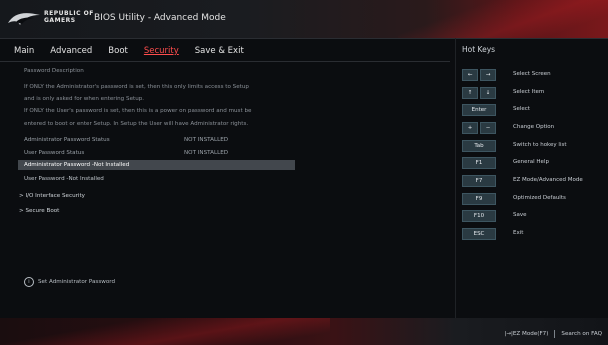 This screenshot has width=608, height=345. I want to click on right-arrow-key: →, so click(488, 75).